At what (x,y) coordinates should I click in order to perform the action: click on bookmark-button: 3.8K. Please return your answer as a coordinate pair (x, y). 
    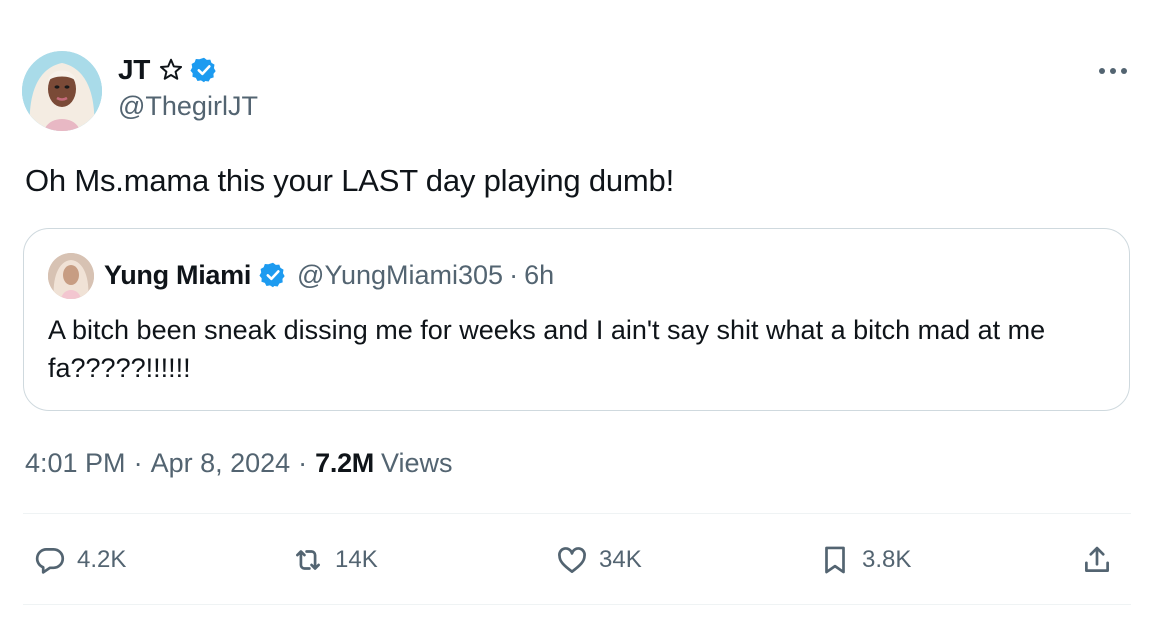
    Looking at the image, I should click on (864, 560).